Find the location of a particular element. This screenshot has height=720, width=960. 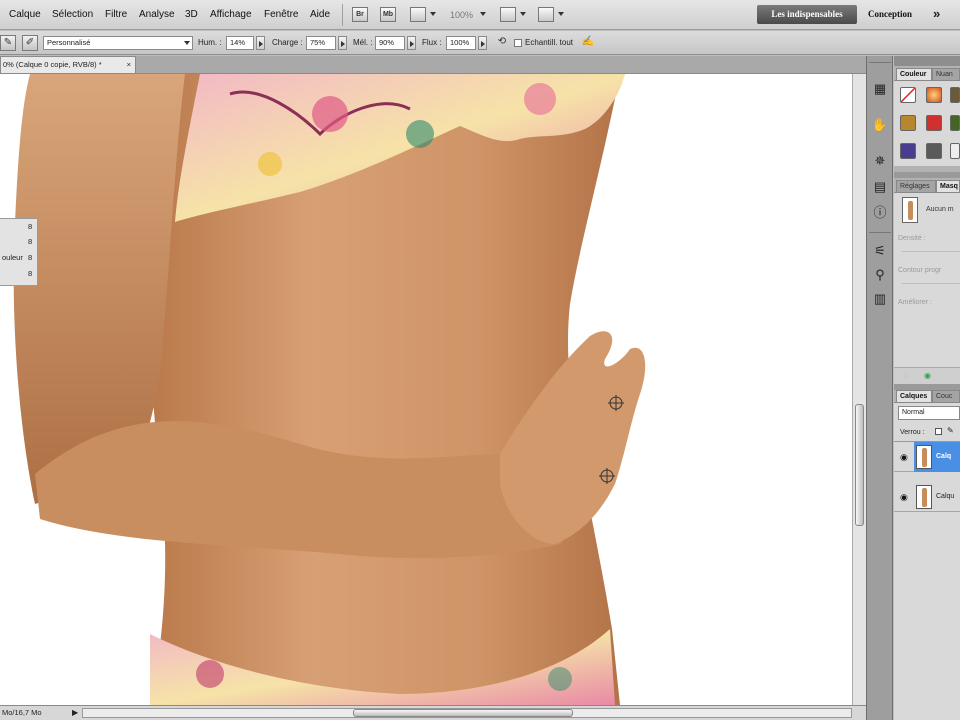

blend-mode-select: Normal is located at coordinates (929, 413).